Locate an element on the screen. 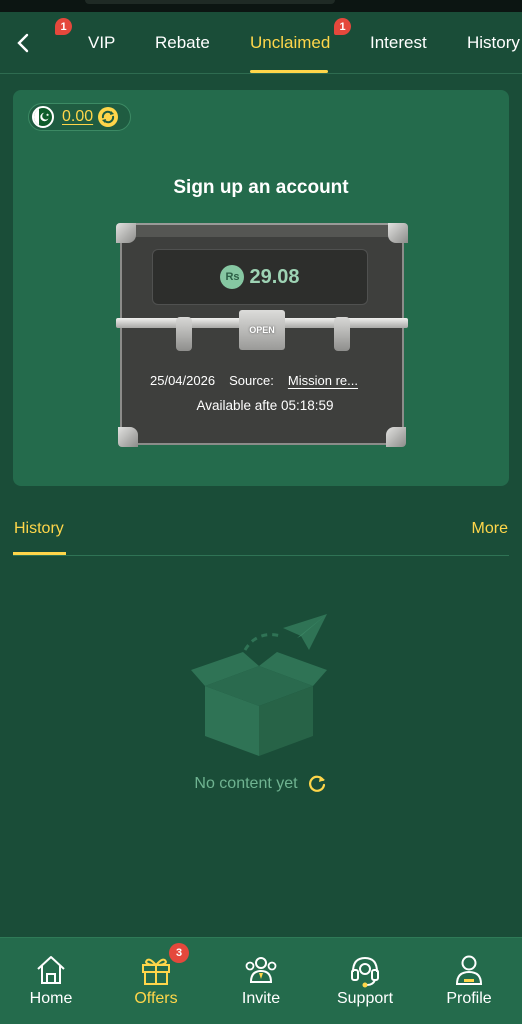  home-icon is located at coordinates (51, 970).